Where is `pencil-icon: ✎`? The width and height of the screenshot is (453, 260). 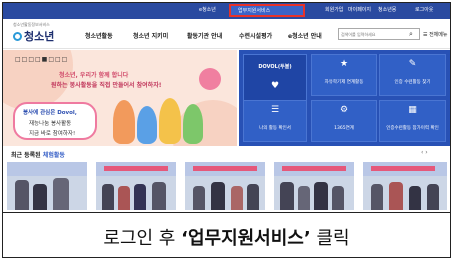
pencil-icon: ✎ is located at coordinates (412, 64).